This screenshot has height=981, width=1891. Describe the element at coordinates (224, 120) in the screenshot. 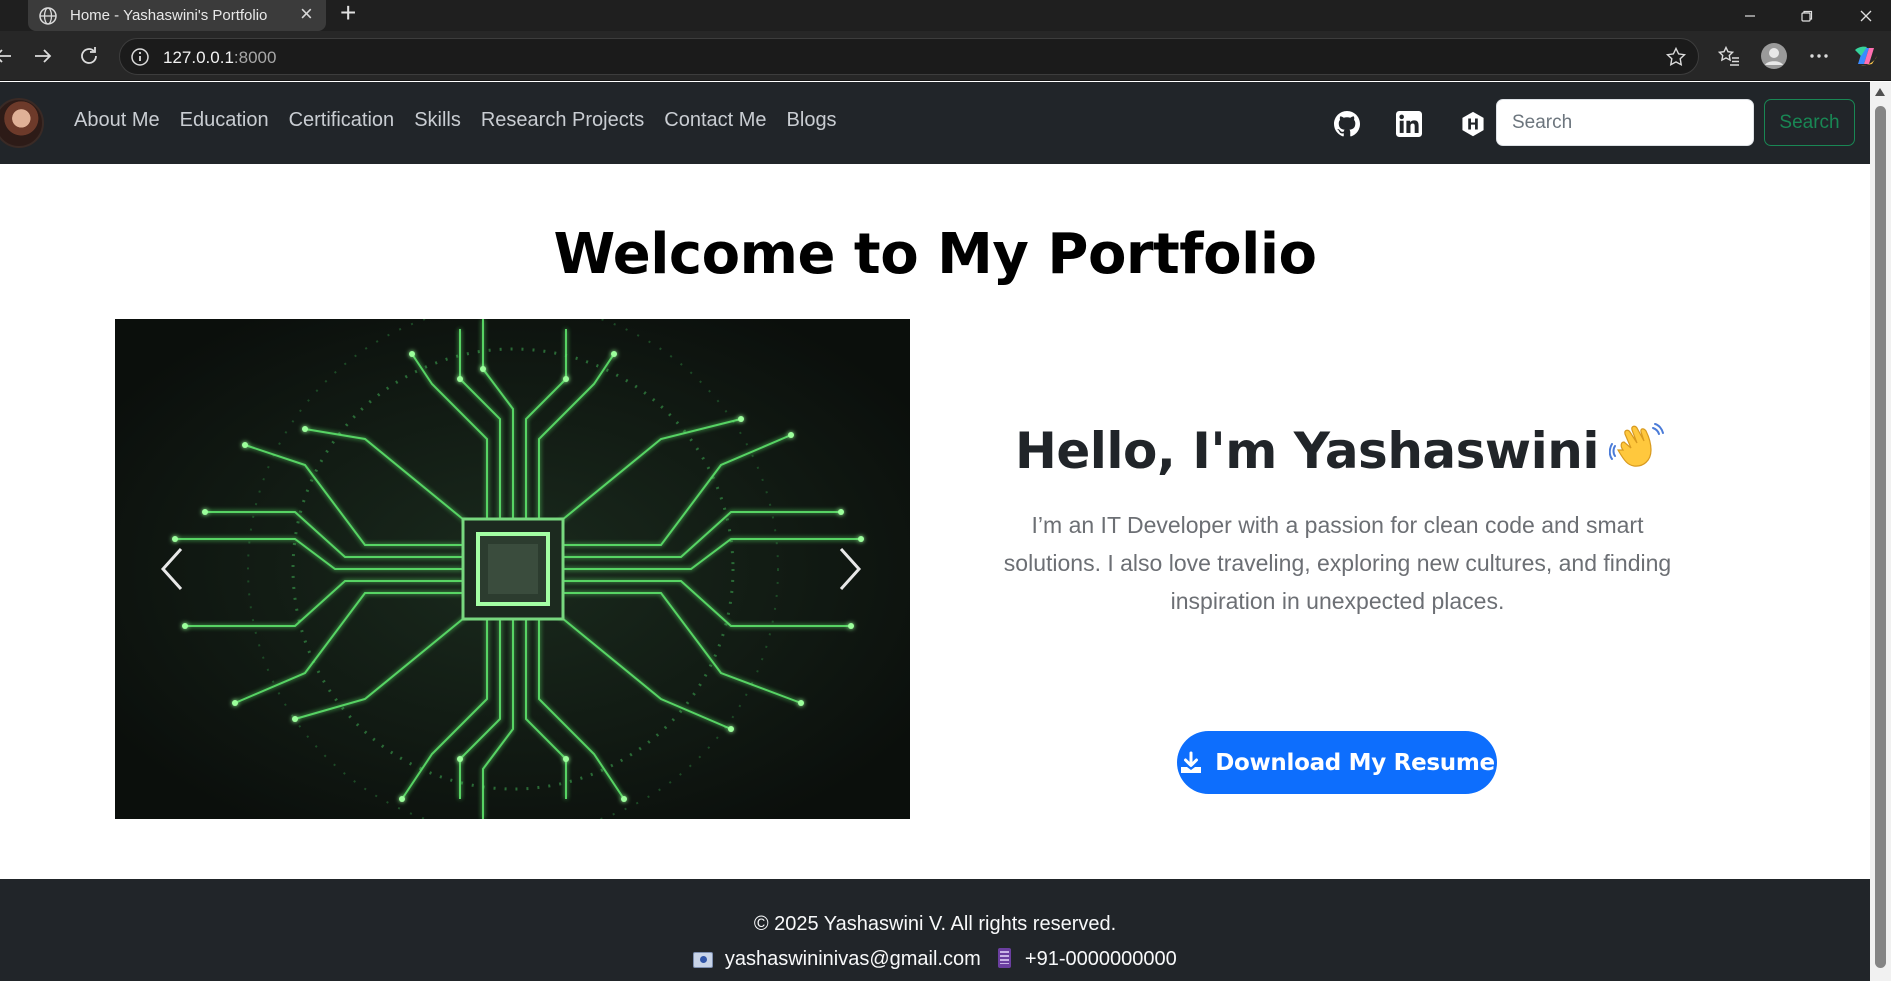

I see `nav-link-education: Education` at that location.